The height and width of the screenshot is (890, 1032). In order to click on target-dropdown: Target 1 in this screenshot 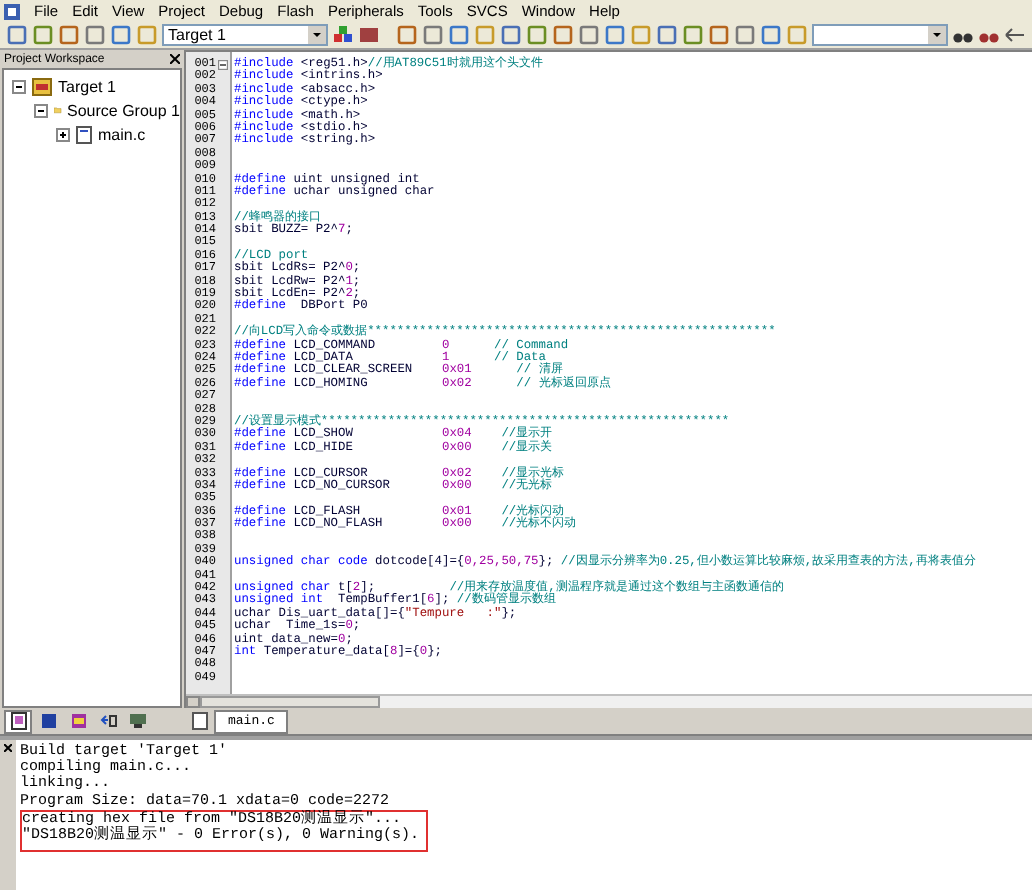, I will do `click(245, 35)`.